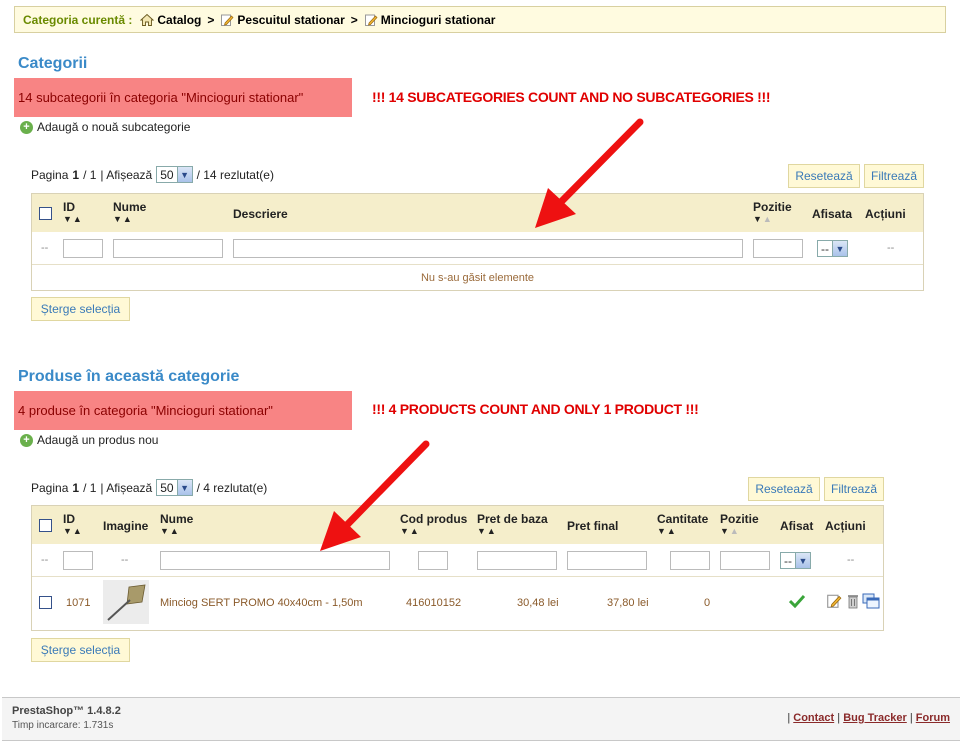 Image resolution: width=965 pixels, height=752 pixels. I want to click on product-code: 416010152, so click(434, 603).